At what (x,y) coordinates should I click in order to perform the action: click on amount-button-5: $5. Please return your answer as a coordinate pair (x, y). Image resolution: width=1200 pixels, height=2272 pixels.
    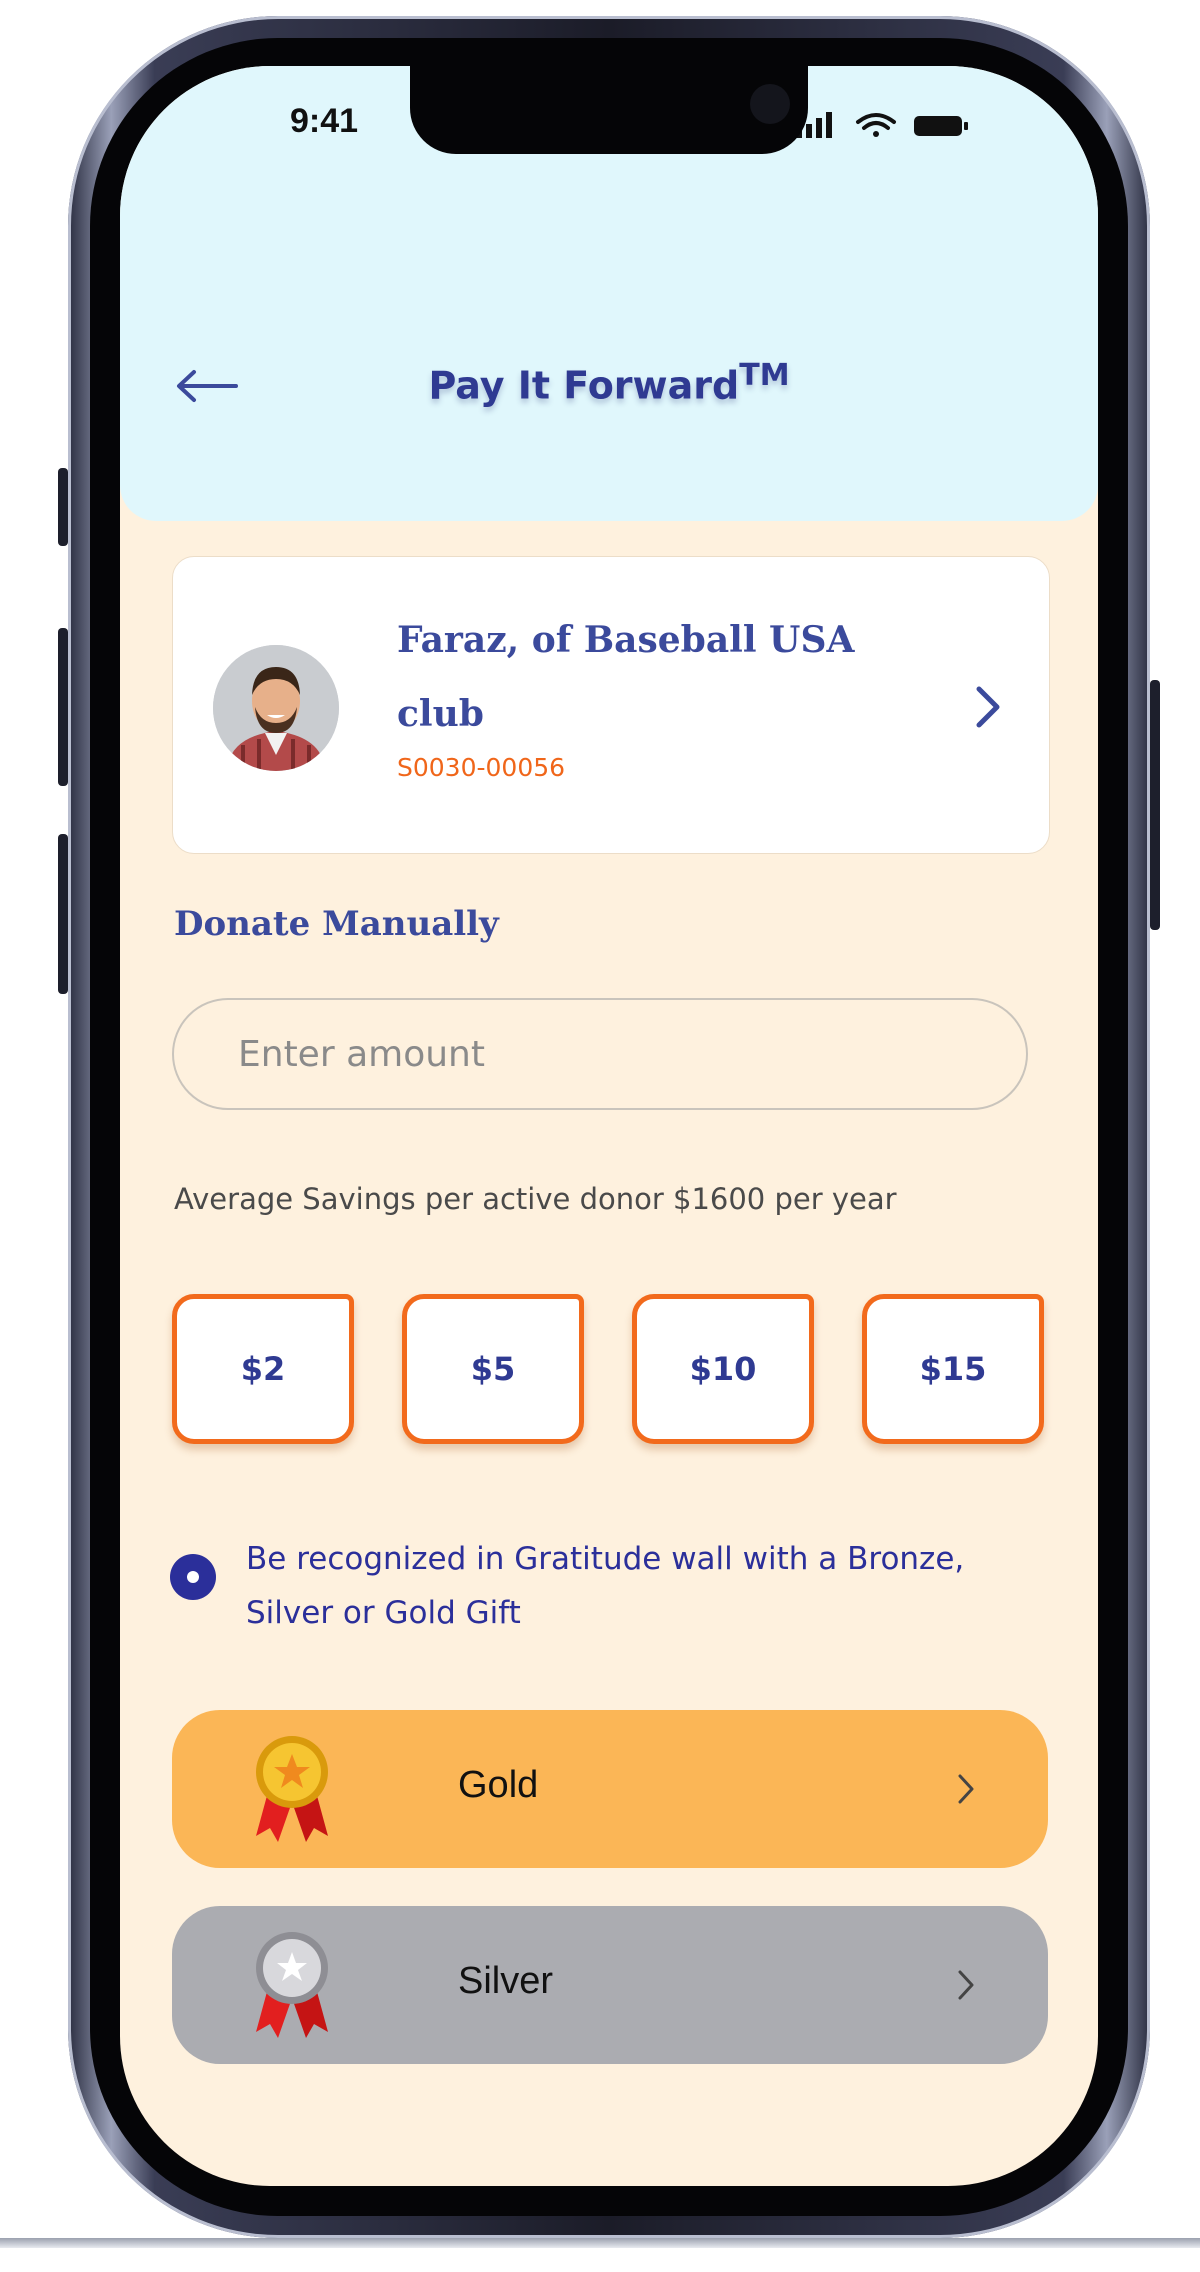
    Looking at the image, I should click on (493, 1369).